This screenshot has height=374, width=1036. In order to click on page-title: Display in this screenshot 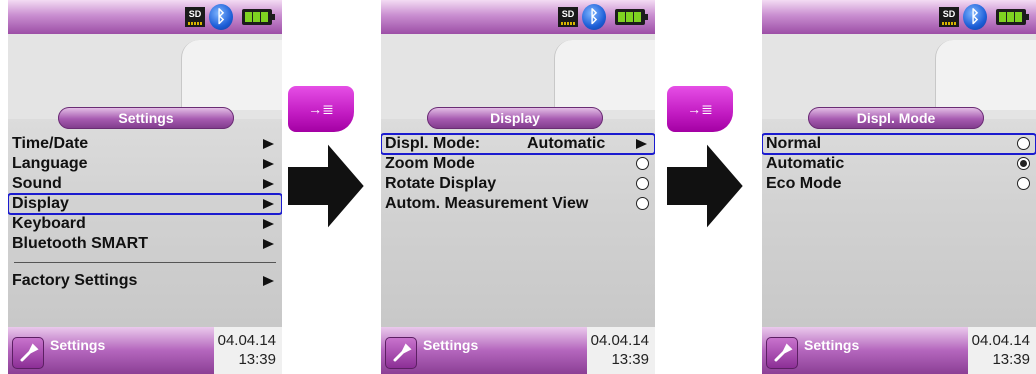, I will do `click(515, 118)`.